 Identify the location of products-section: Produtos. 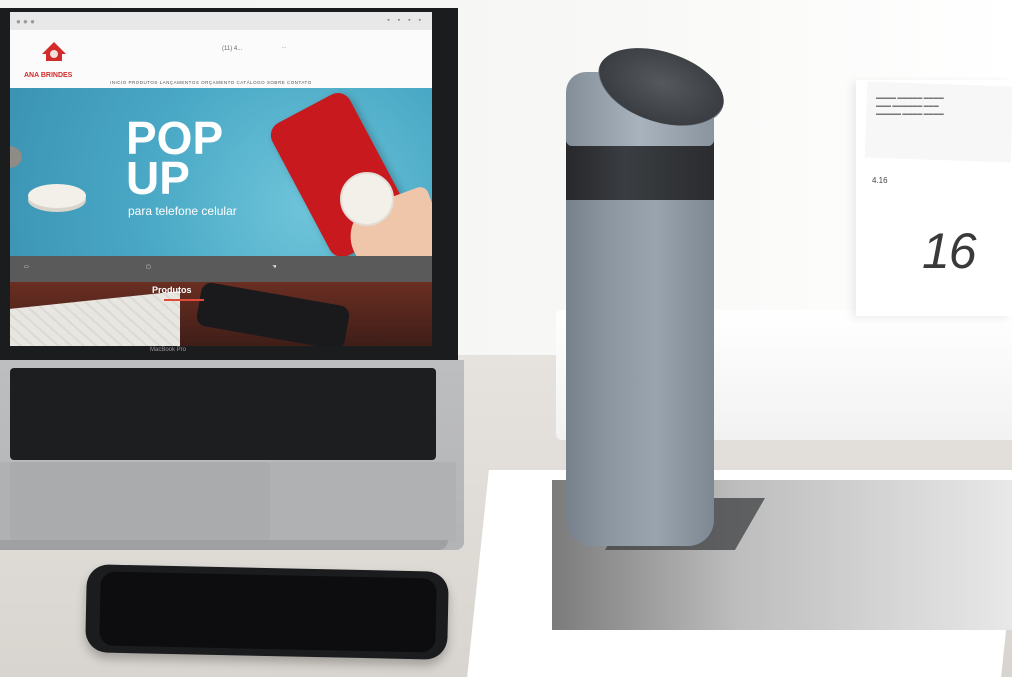
(221, 314).